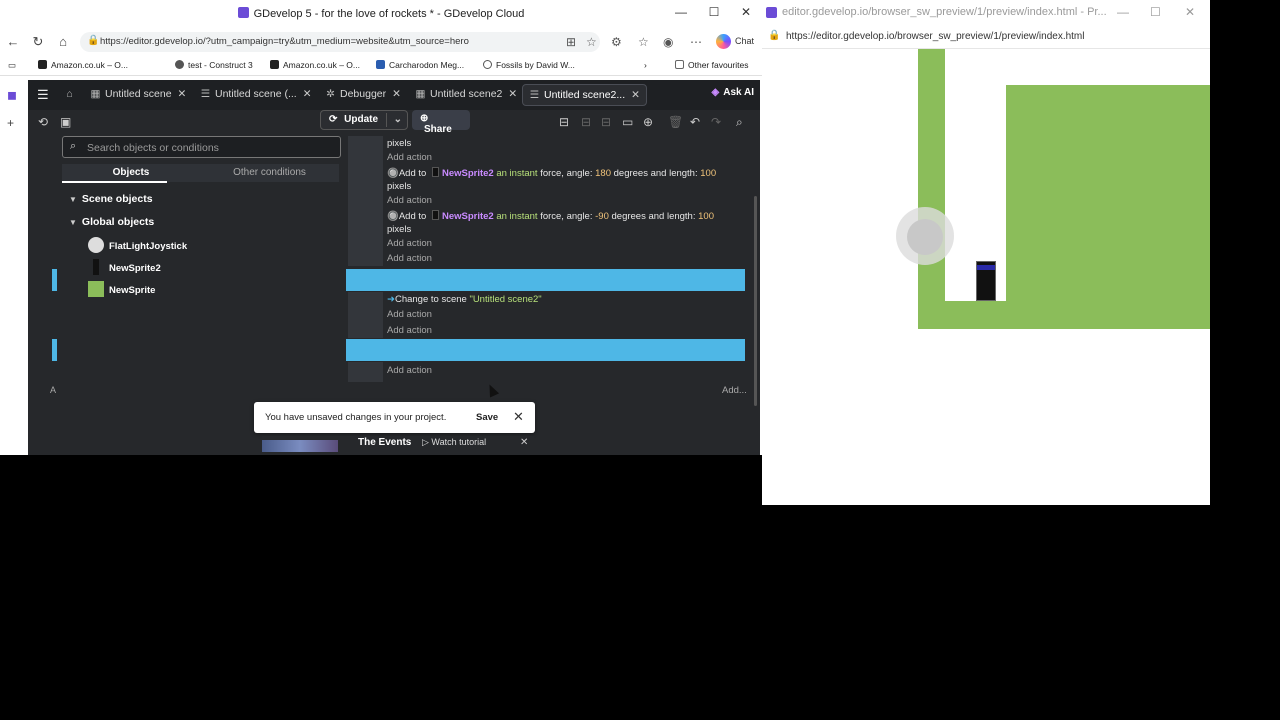  Describe the element at coordinates (363, 95) in the screenshot. I see `tab-debugger: ✲ Debugger ✕` at that location.